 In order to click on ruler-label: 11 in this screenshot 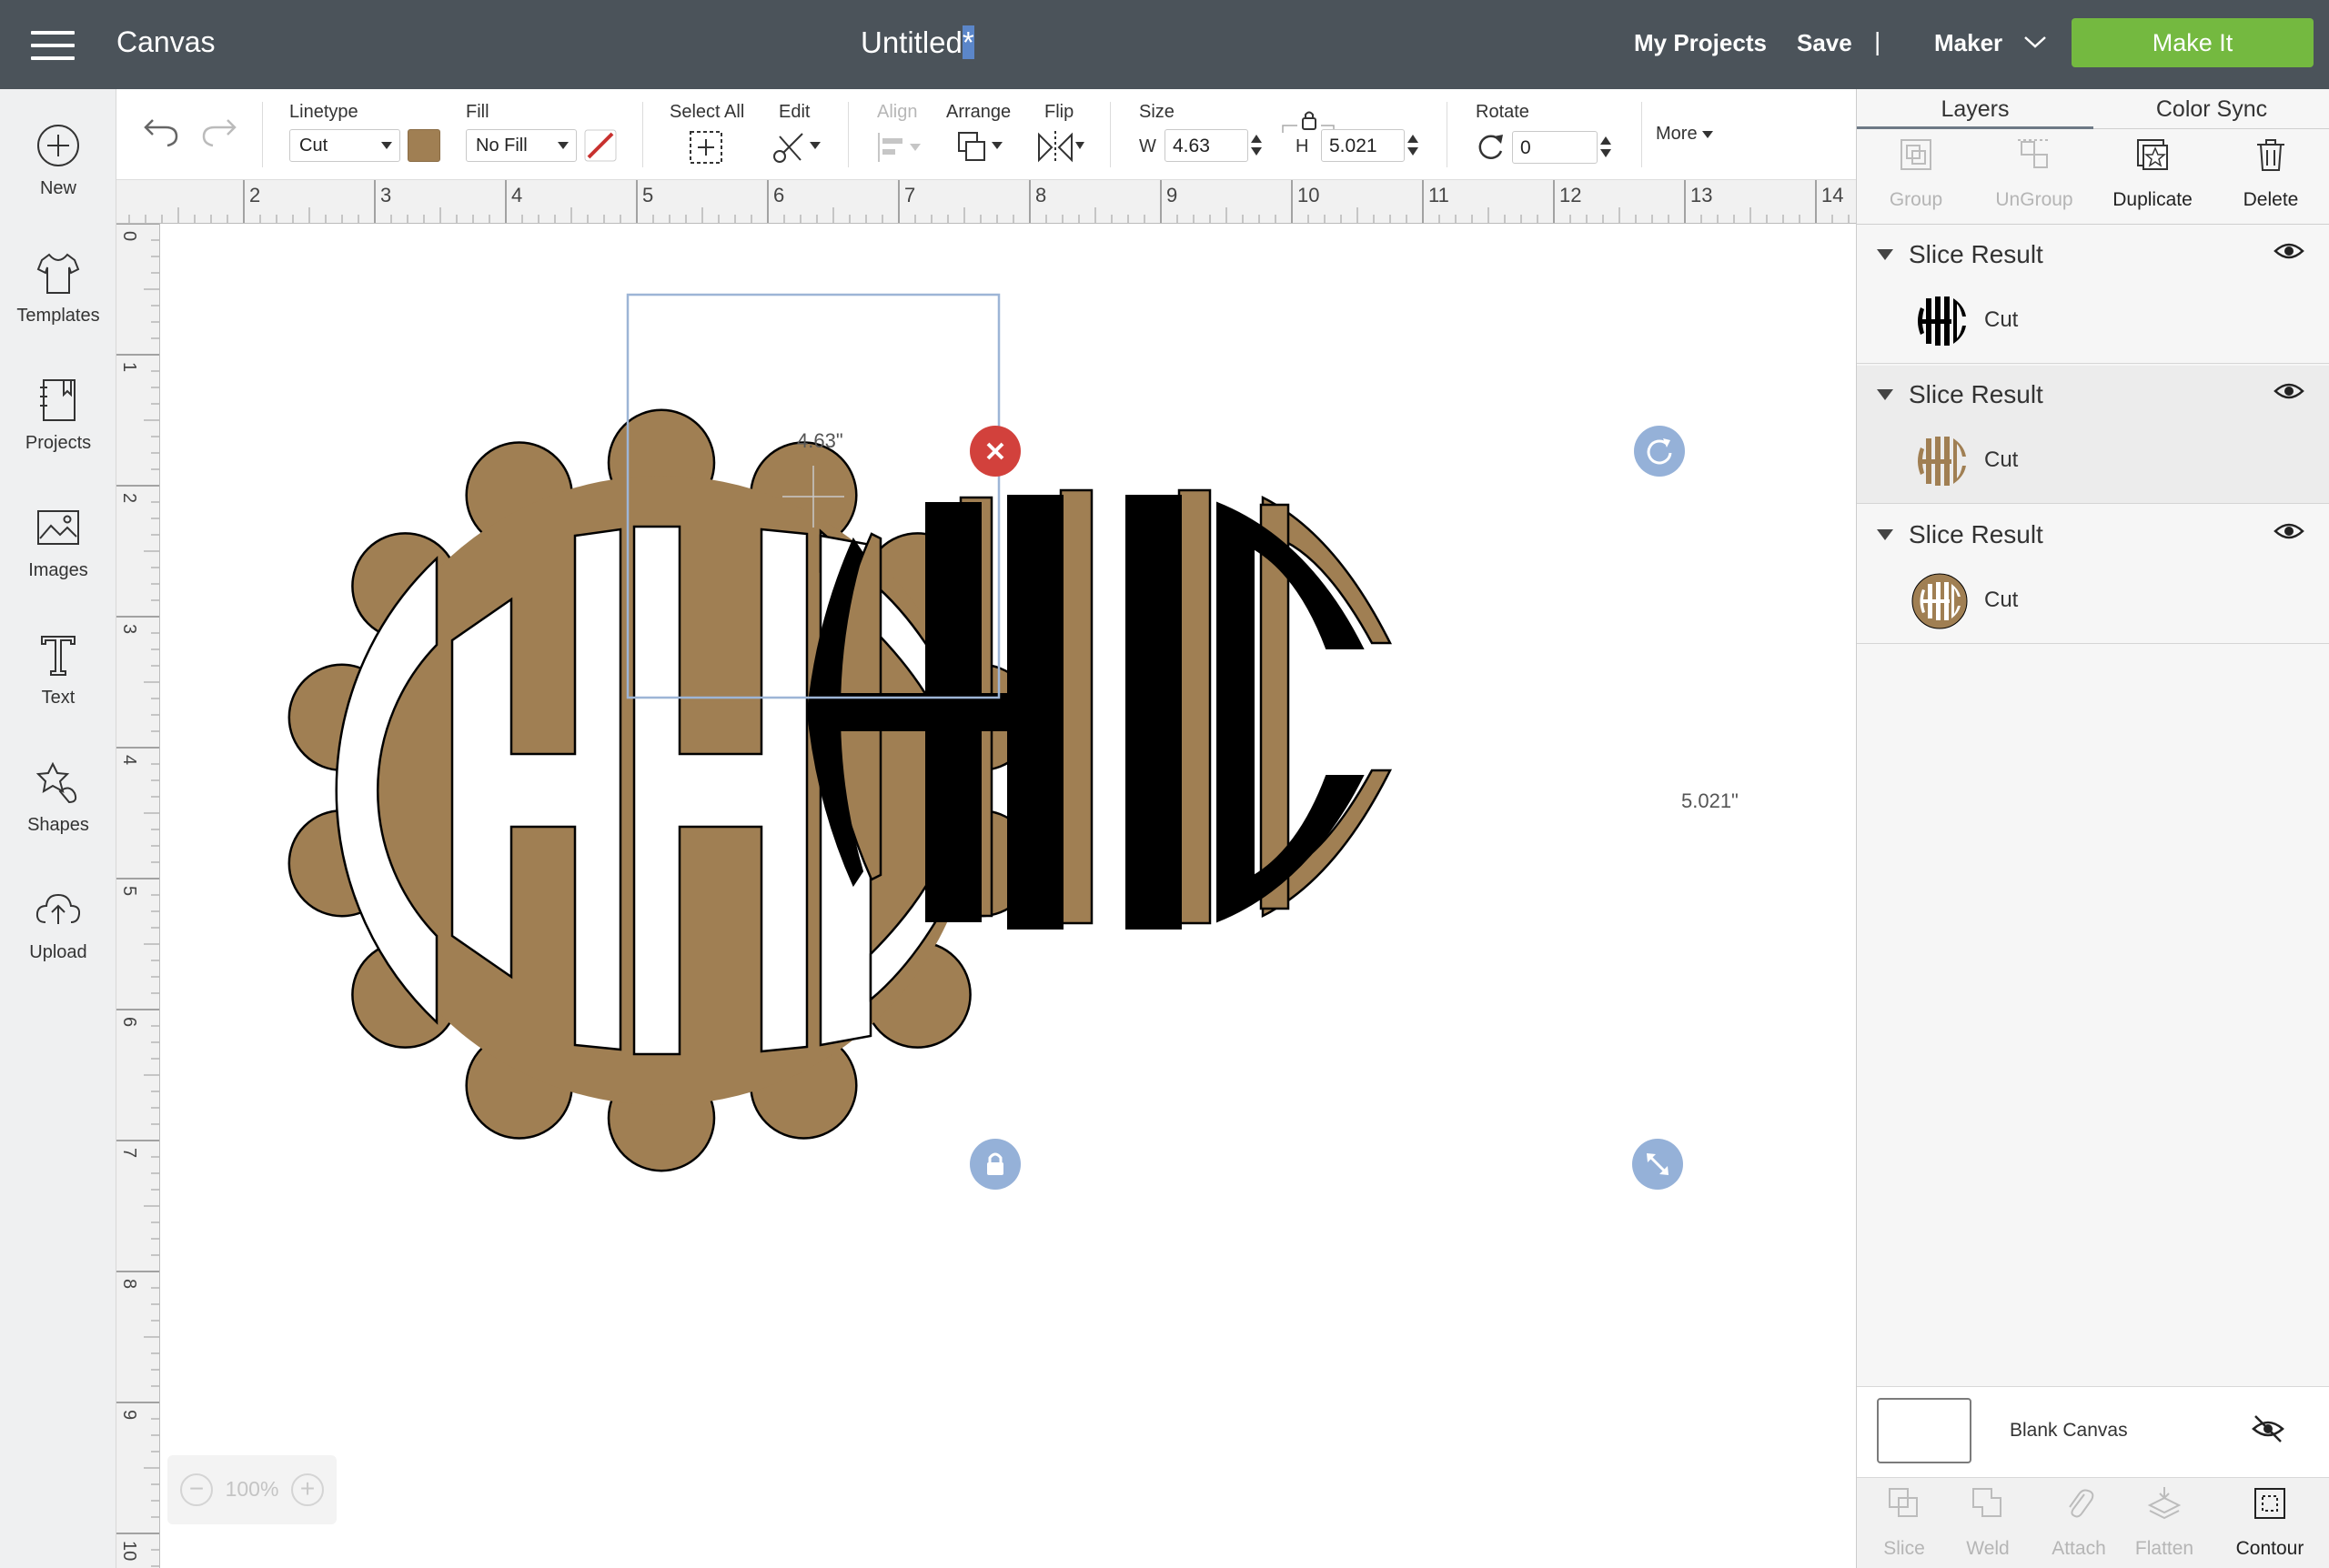, I will do `click(1438, 195)`.